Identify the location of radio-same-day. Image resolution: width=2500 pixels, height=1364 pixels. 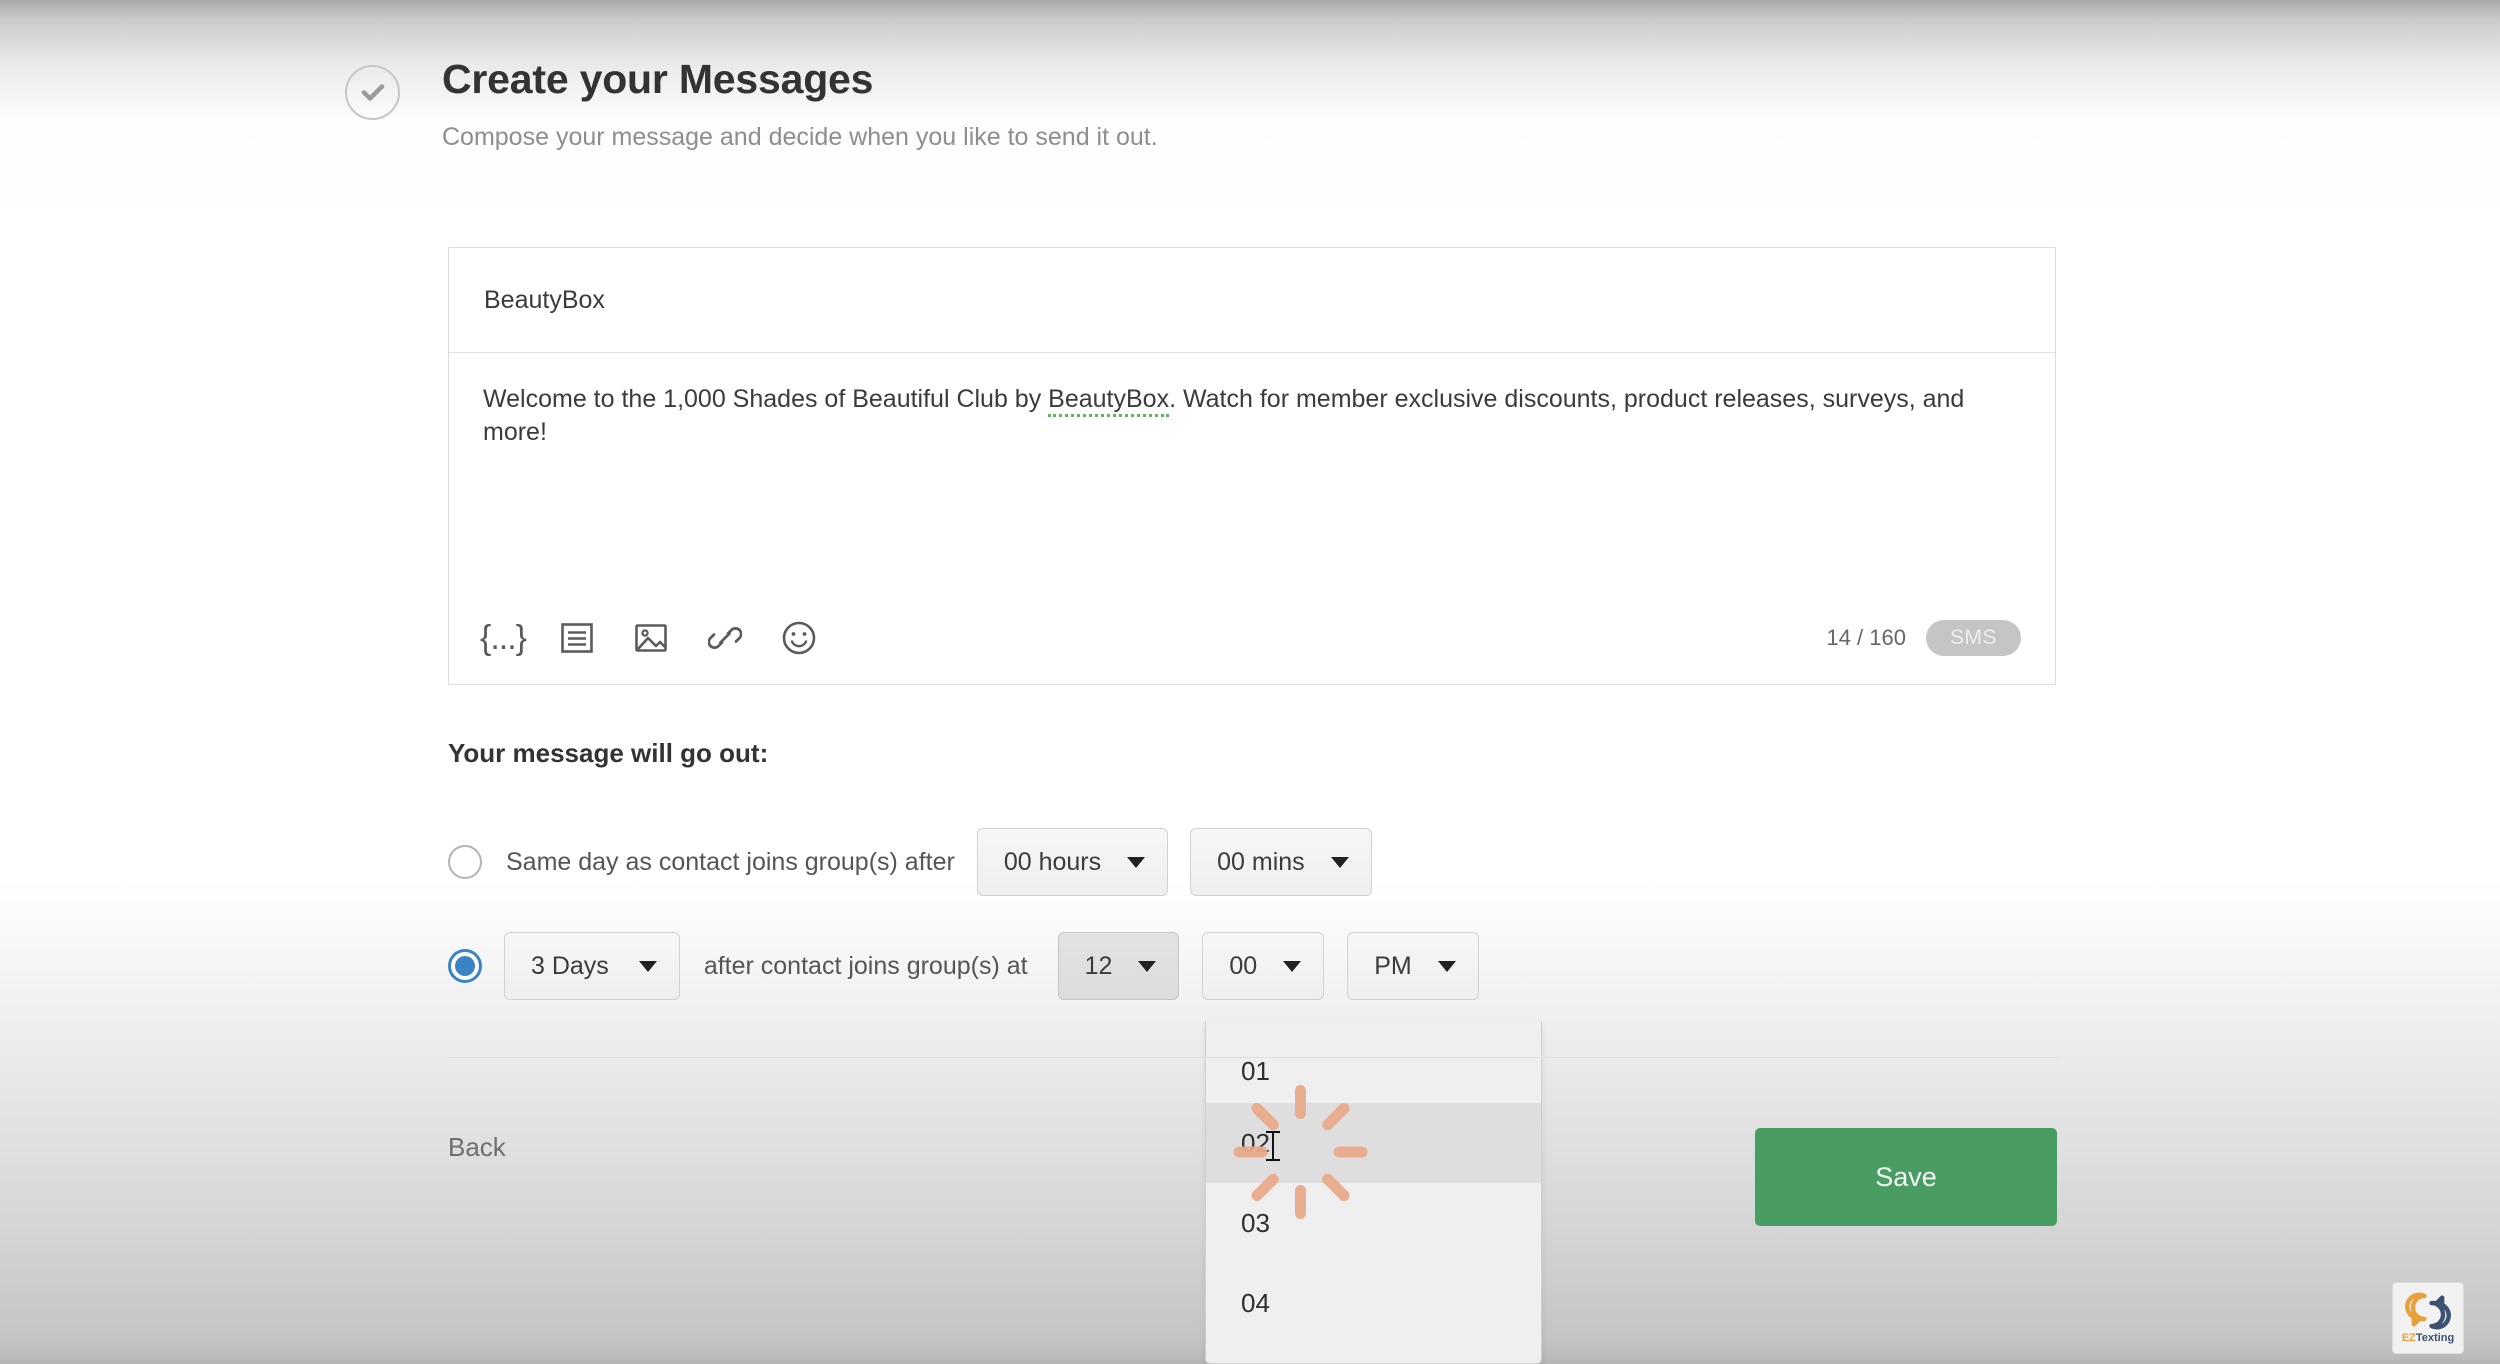
(465, 862).